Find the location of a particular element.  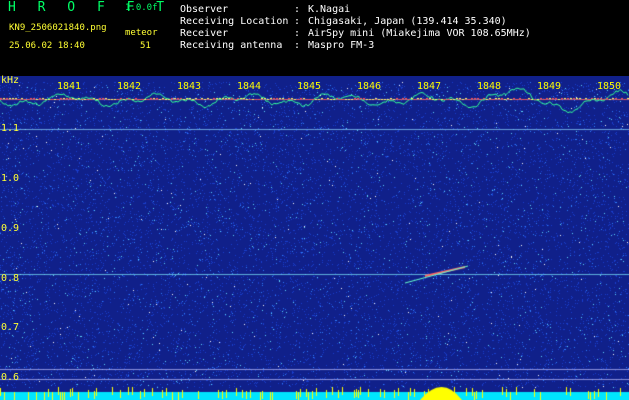

x-tick-label: 1844 is located at coordinates (249, 86).